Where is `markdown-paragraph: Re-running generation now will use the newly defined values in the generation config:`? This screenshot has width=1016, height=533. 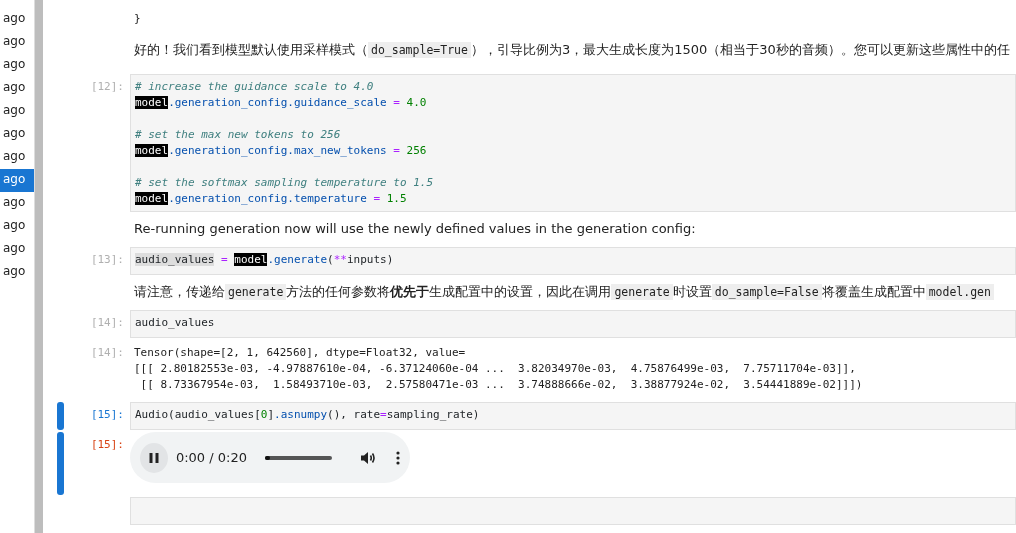
markdown-paragraph: Re-running generation now will use the newly defined values in the generation config: is located at coordinates (414, 229).